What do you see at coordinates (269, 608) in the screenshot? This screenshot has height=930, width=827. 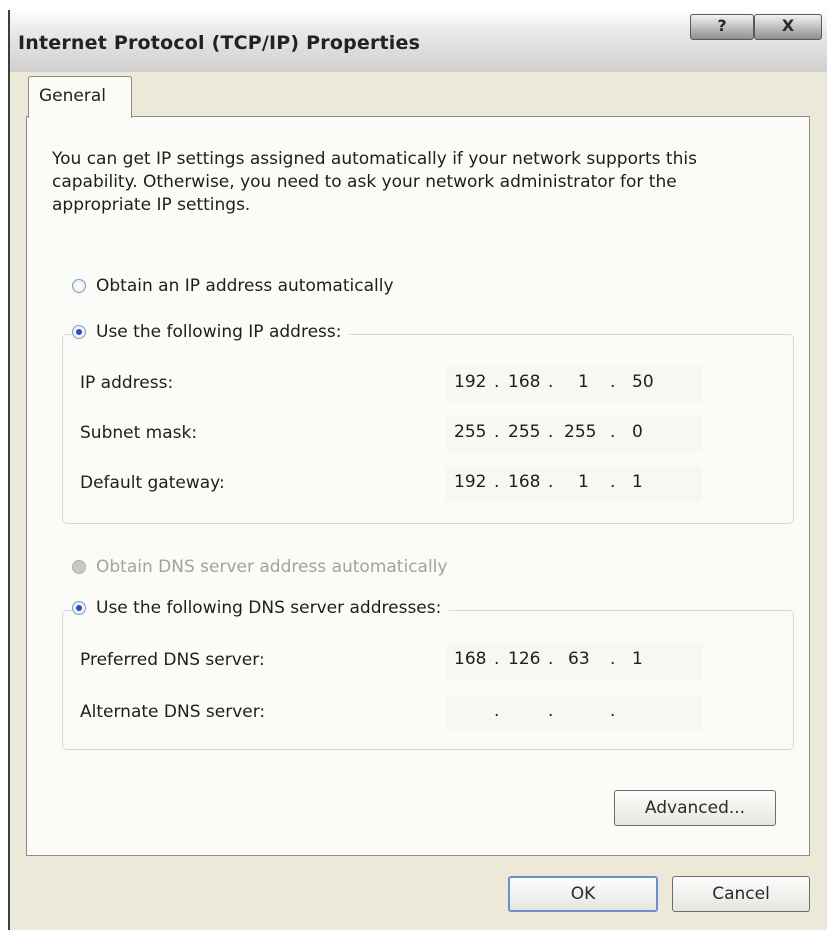 I see `radio-use-dns-label: Use the following DNS server addresses:` at bounding box center [269, 608].